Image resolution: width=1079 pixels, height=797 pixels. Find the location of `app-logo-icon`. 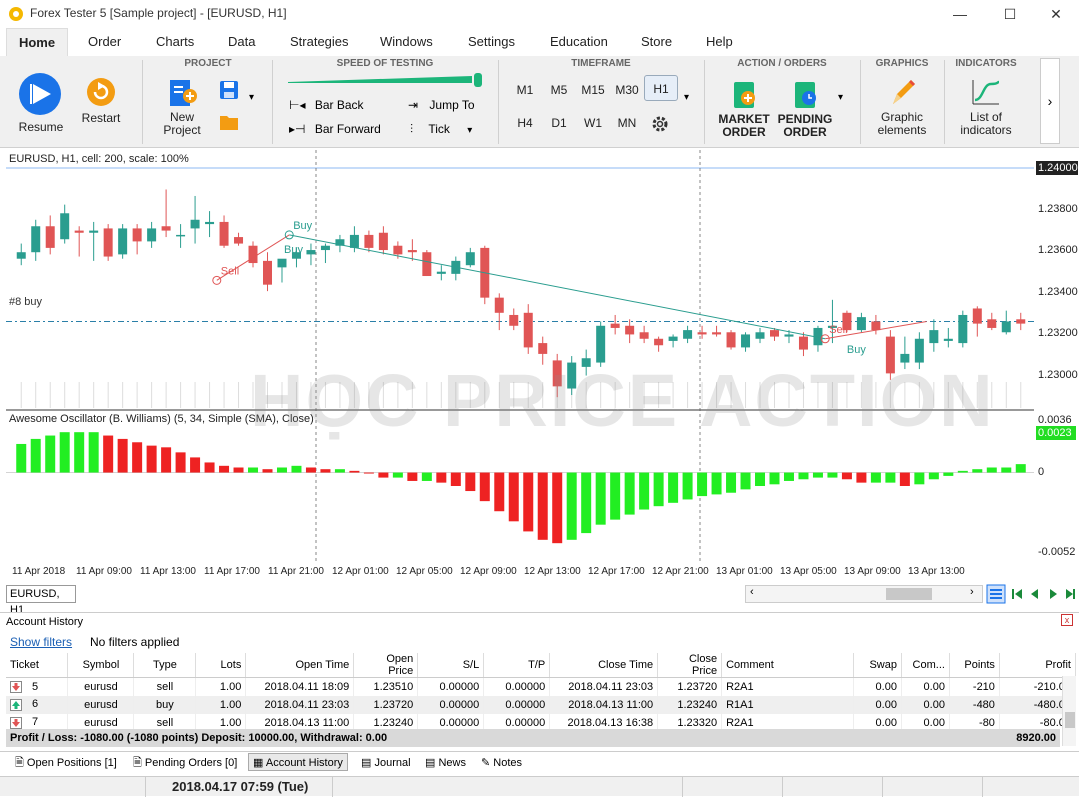

app-logo-icon is located at coordinates (16, 14).